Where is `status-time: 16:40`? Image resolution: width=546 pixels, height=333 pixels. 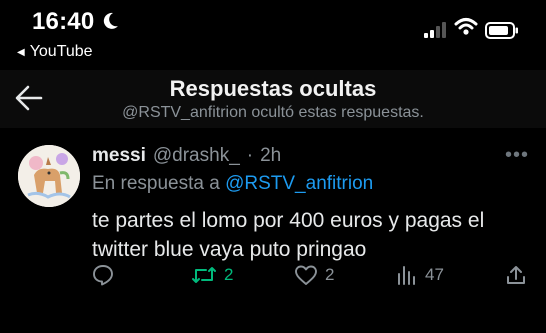 status-time: 16:40 is located at coordinates (63, 21).